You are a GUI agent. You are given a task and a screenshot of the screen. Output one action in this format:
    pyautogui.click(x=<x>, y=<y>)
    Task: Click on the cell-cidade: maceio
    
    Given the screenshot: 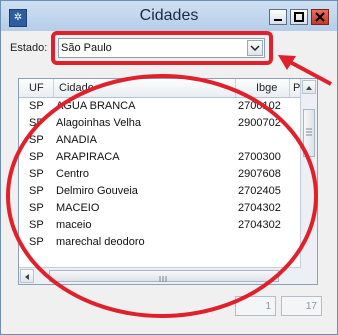 What is the action you would take?
    pyautogui.click(x=74, y=225)
    